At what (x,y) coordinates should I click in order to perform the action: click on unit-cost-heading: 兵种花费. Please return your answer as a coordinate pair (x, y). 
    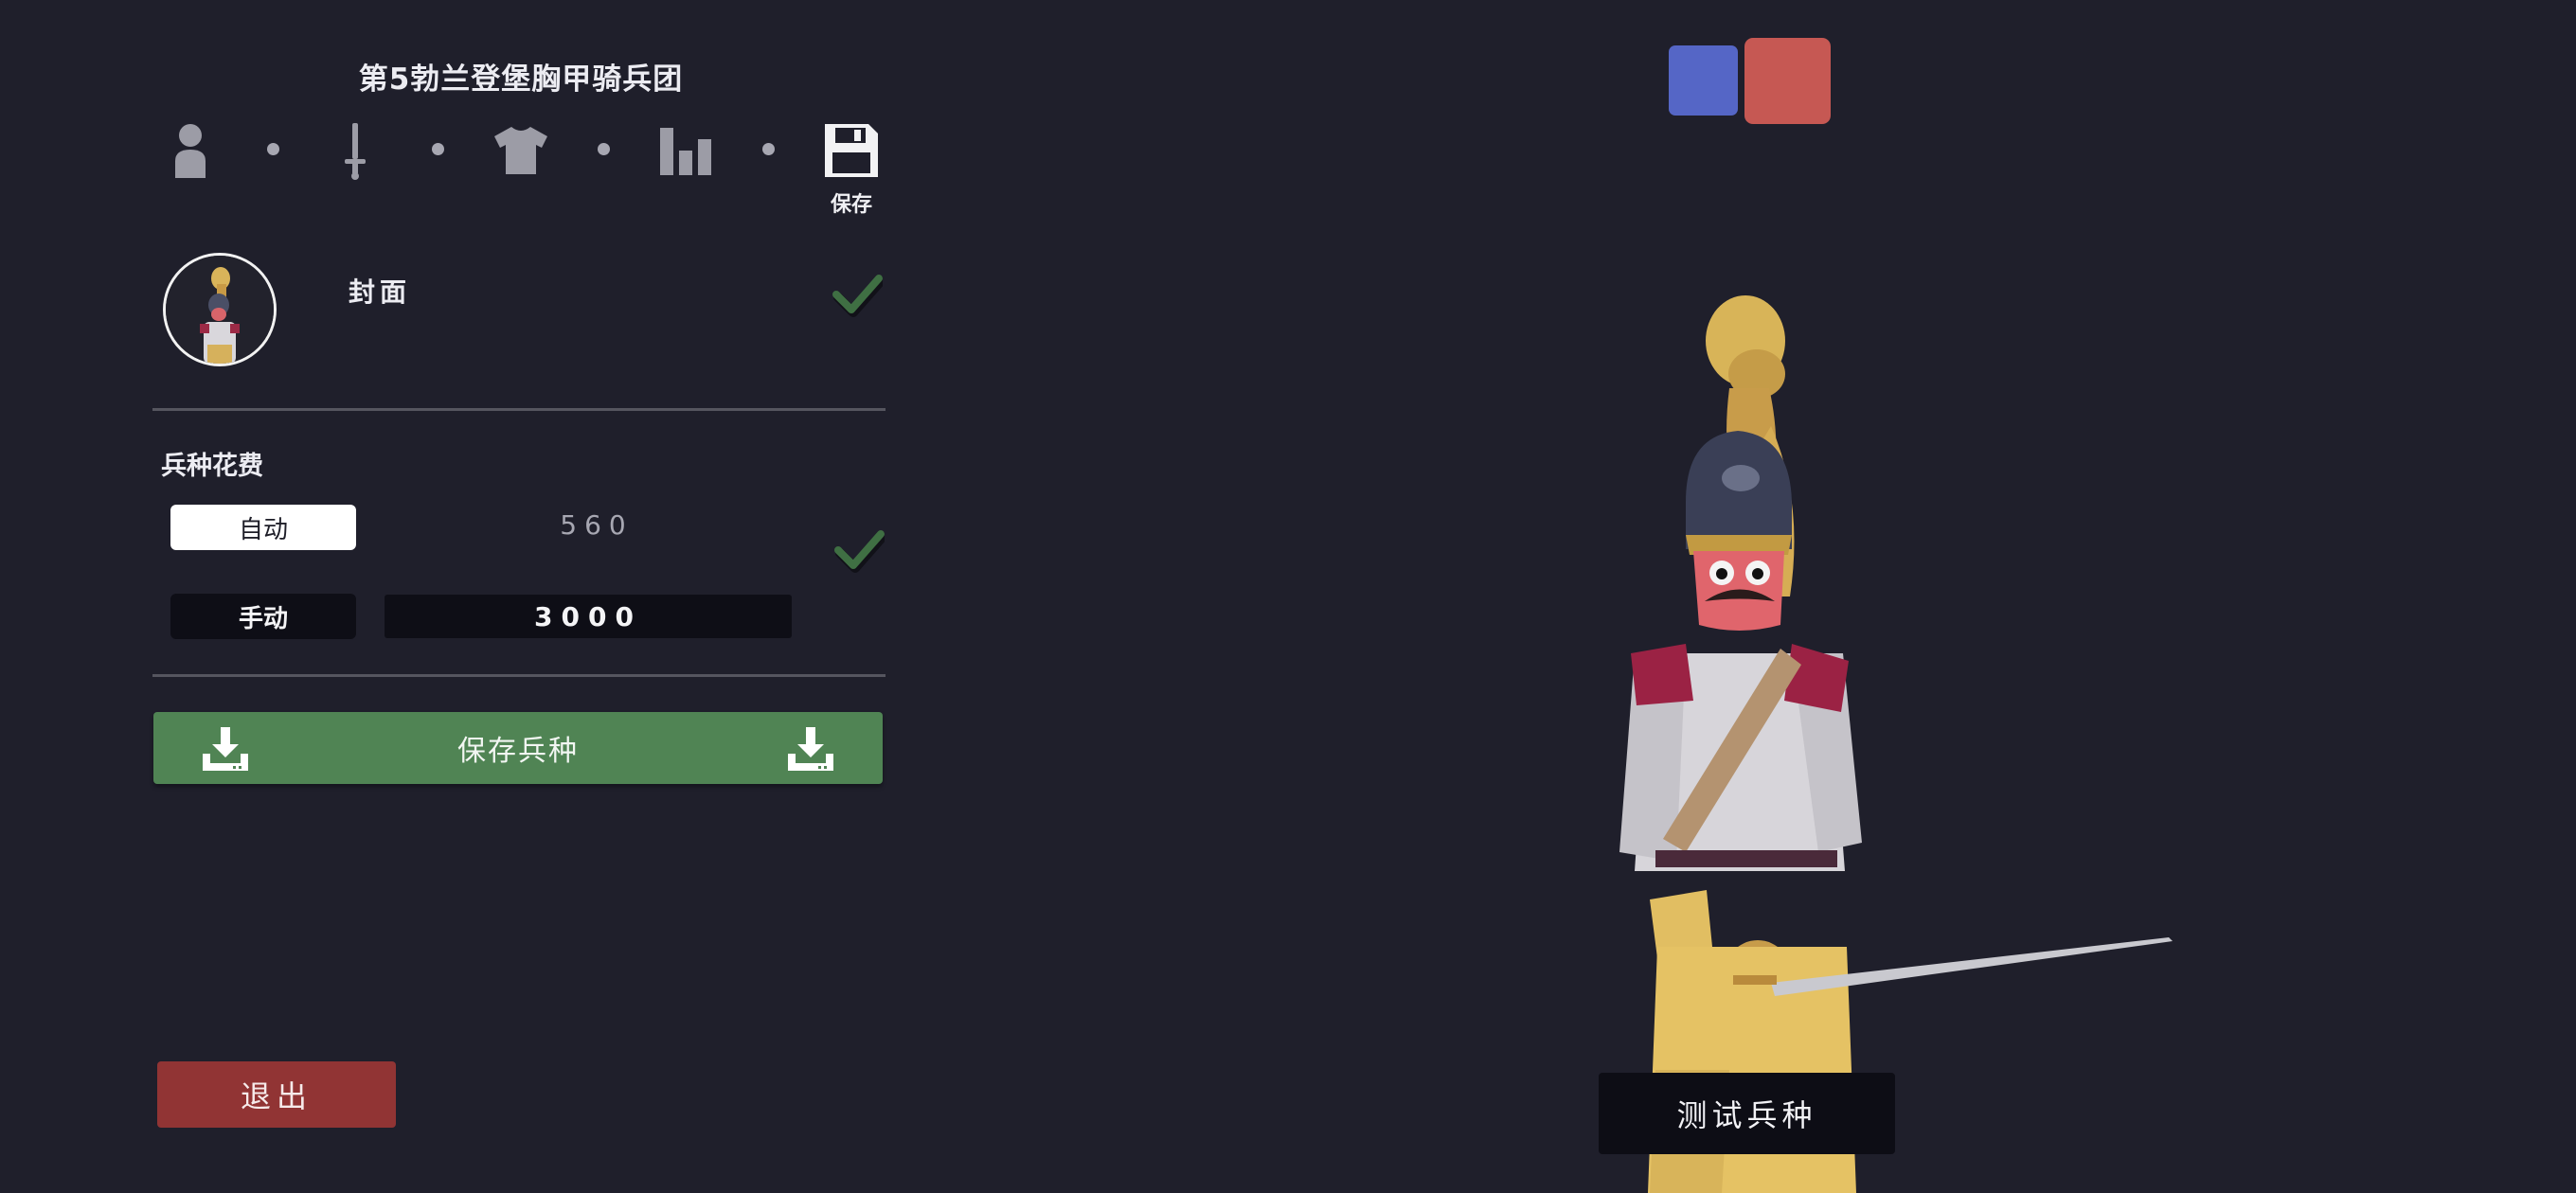
    Looking at the image, I should click on (212, 466).